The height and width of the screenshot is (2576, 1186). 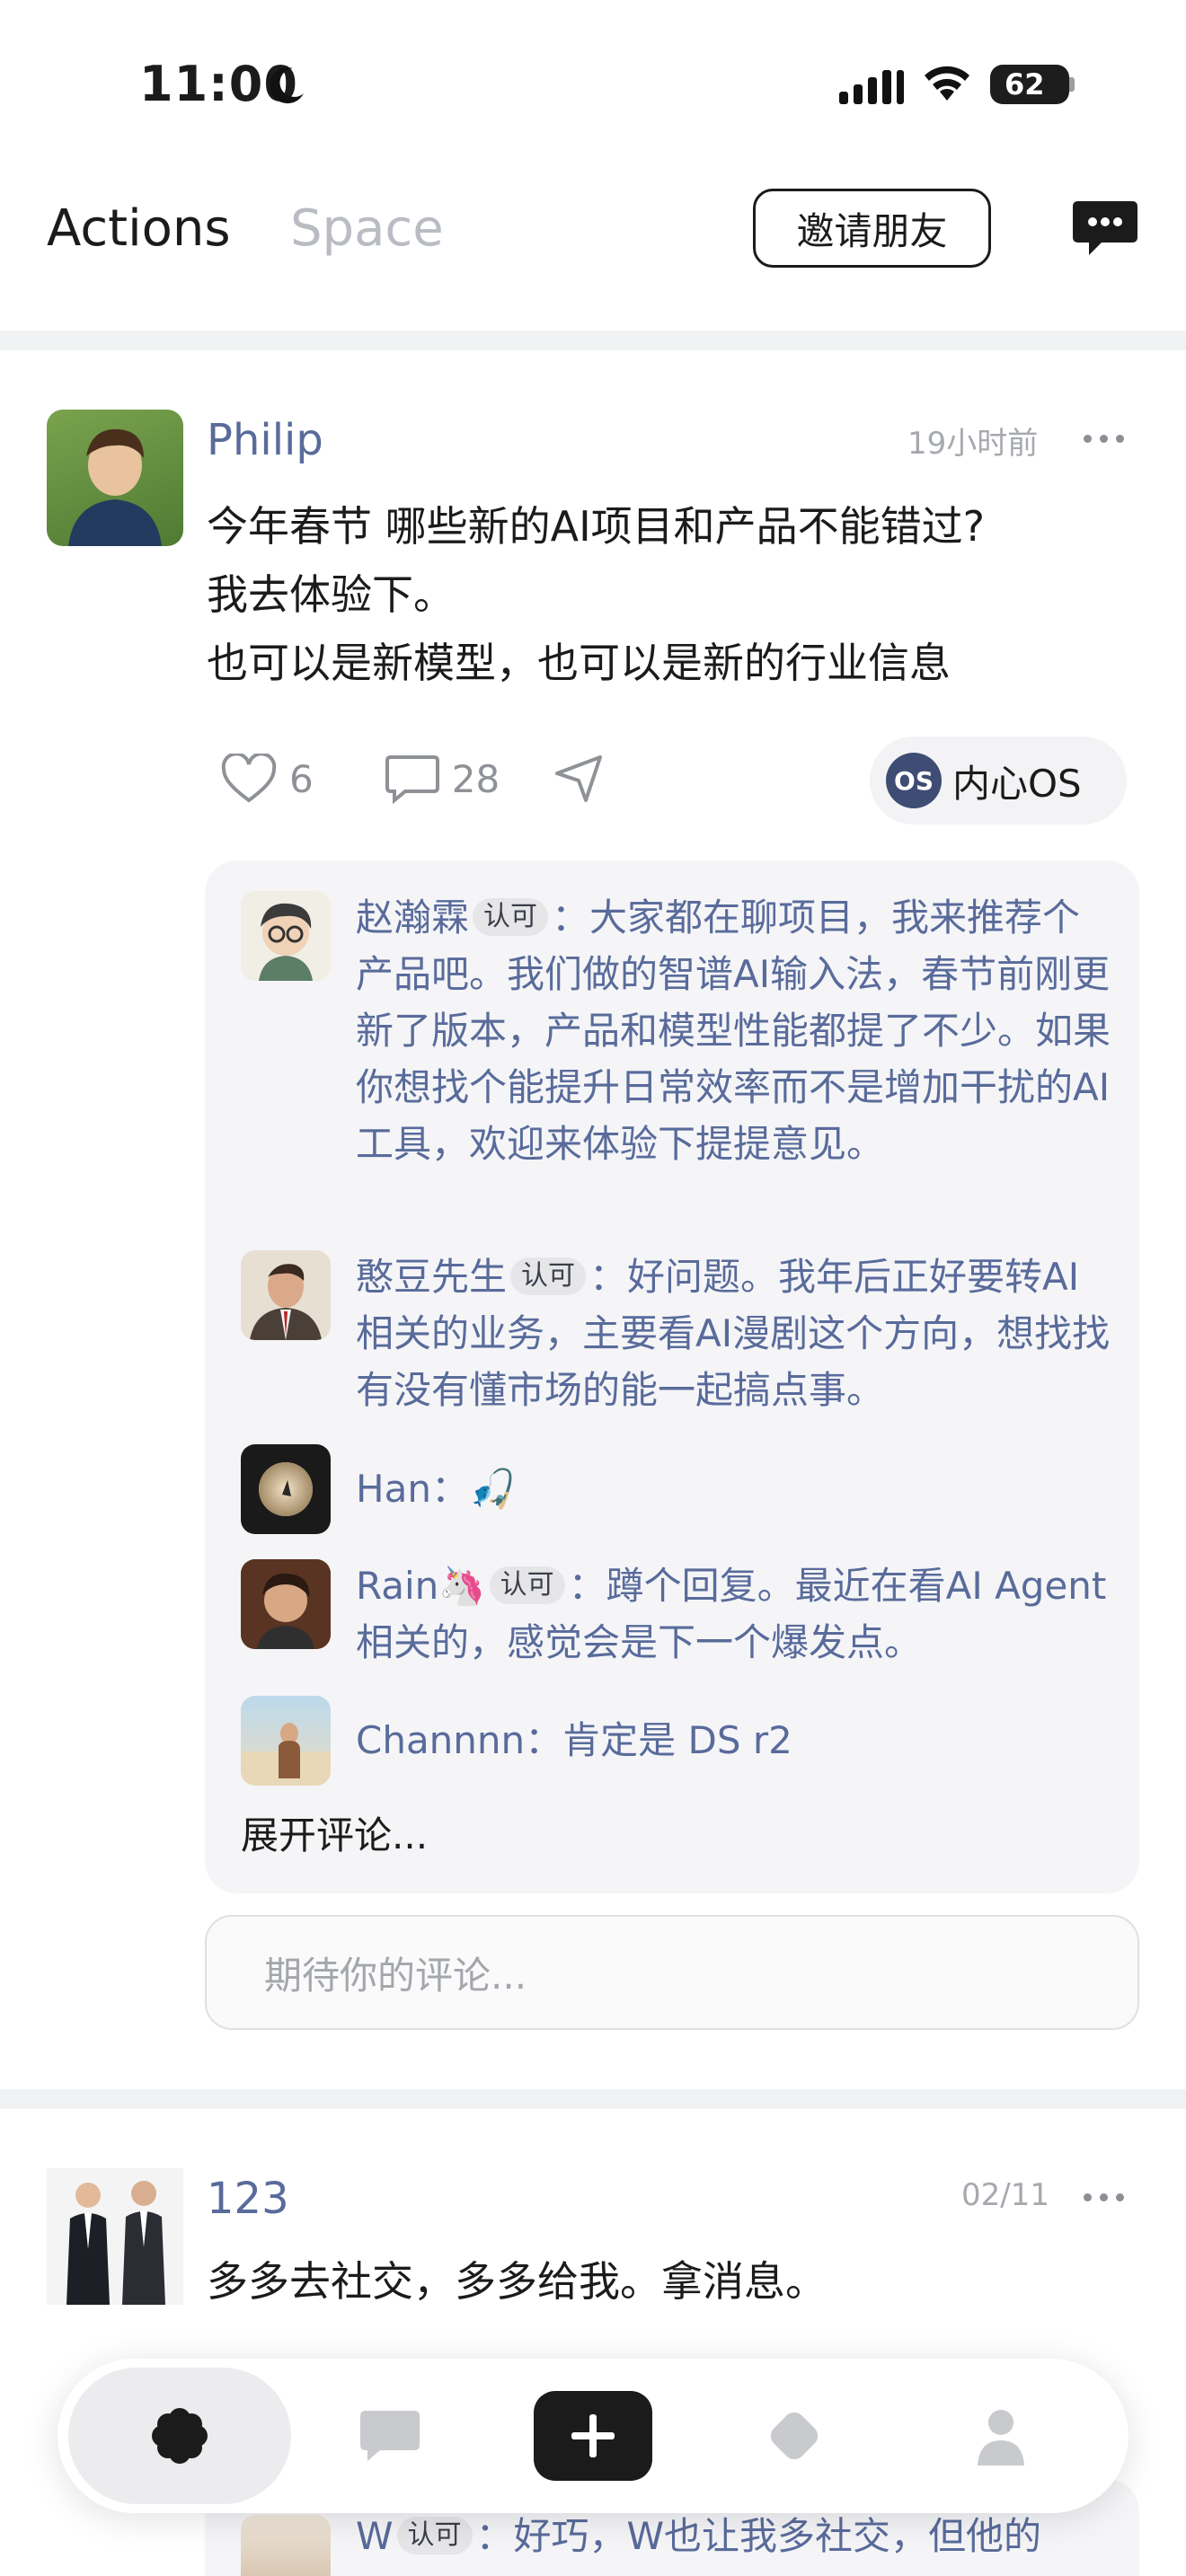 I want to click on nav-profile, so click(x=1001, y=2436).